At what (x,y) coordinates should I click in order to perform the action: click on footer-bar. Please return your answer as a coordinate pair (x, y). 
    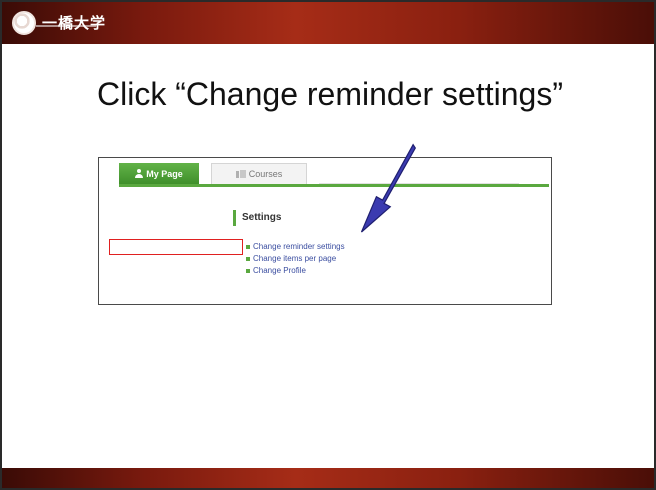
    Looking at the image, I should click on (328, 478).